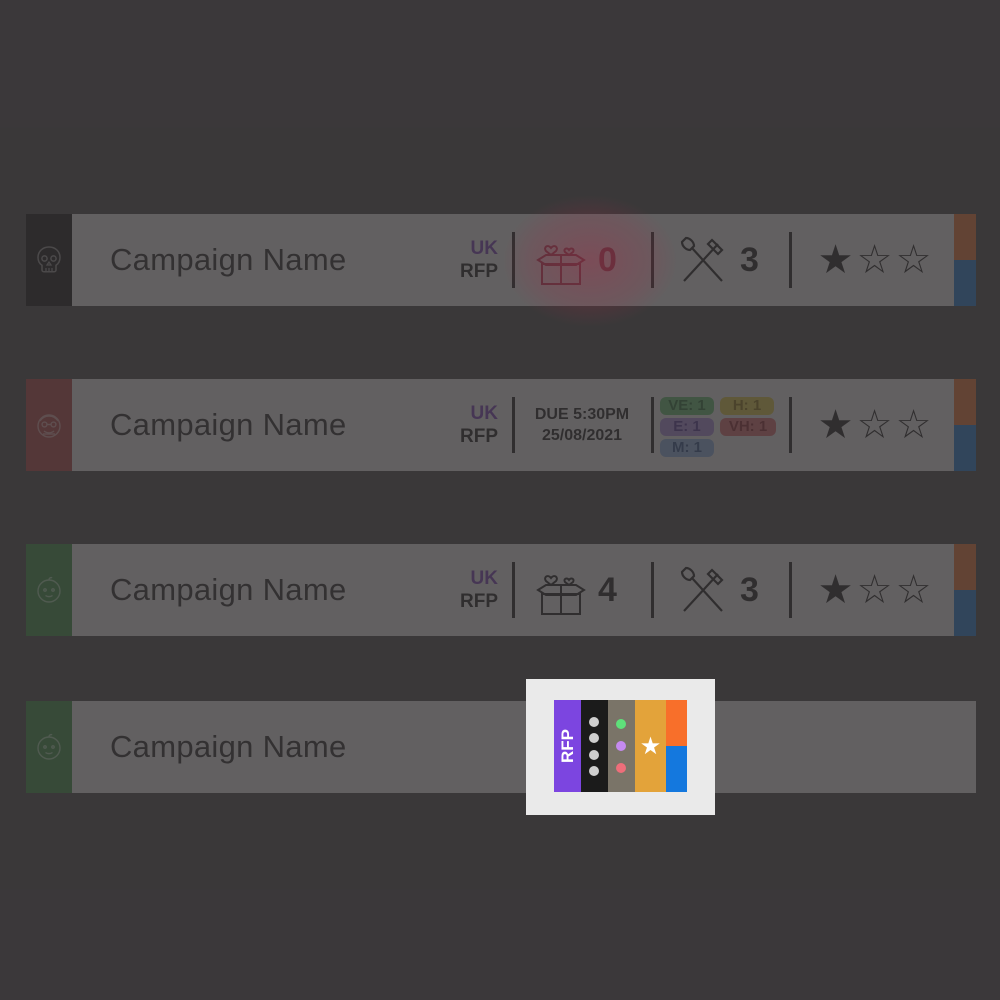 The image size is (1000, 1000). What do you see at coordinates (687, 427) in the screenshot?
I see `tag-easy: E: 1` at bounding box center [687, 427].